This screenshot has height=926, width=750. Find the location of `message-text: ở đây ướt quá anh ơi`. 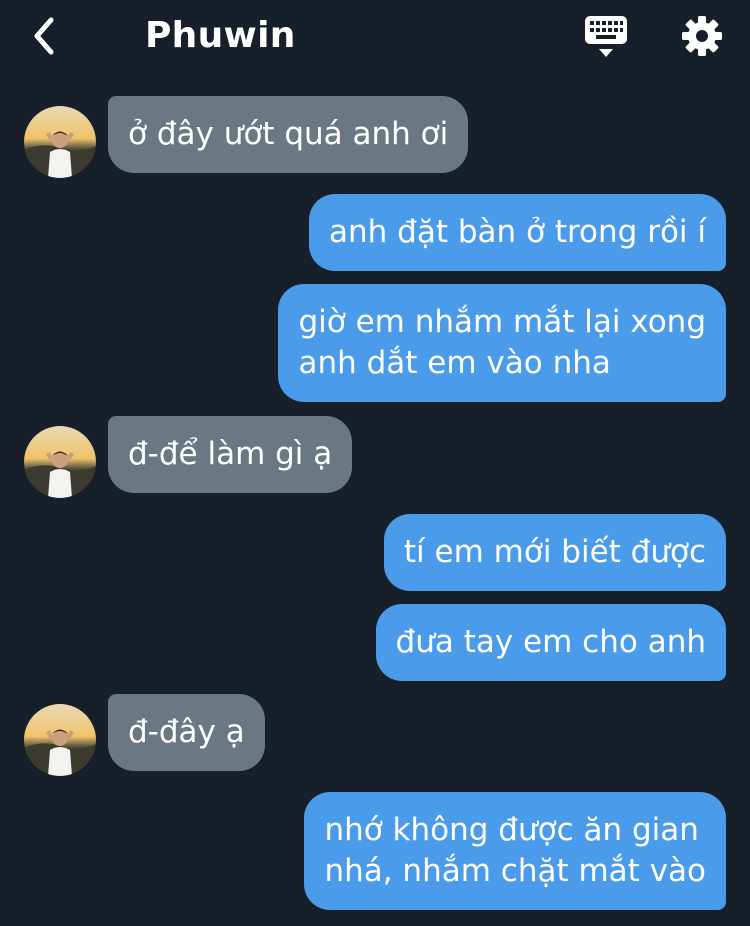

message-text: ở đây ướt quá anh ơi is located at coordinates (288, 134).